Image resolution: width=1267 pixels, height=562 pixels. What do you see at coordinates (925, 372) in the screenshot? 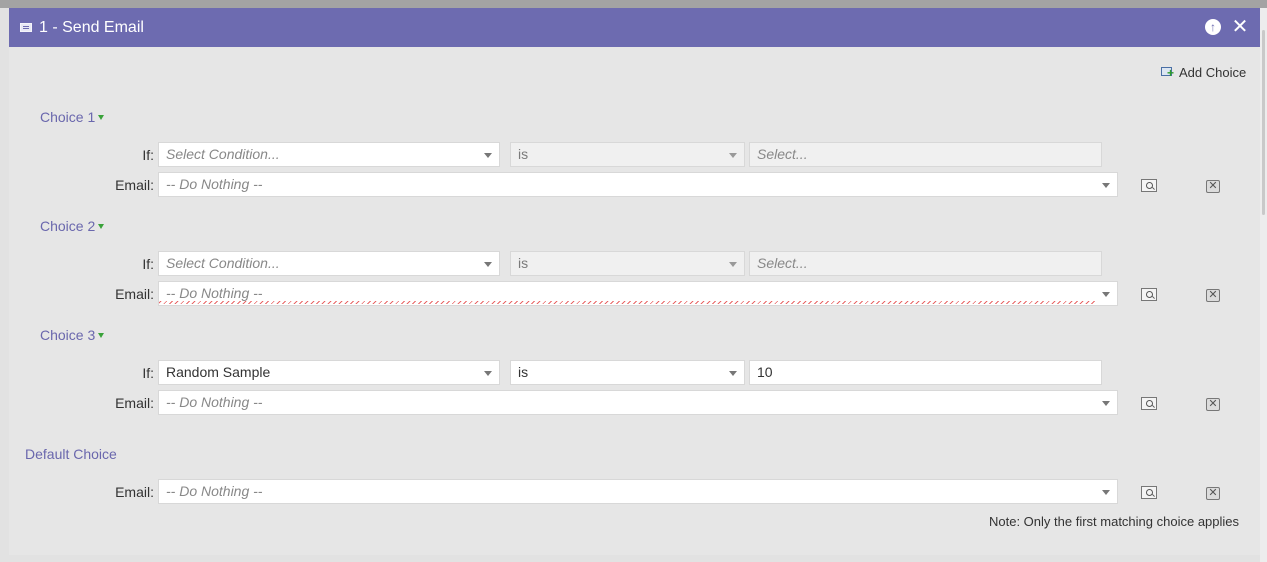
I see `condition-value-input: 10` at bounding box center [925, 372].